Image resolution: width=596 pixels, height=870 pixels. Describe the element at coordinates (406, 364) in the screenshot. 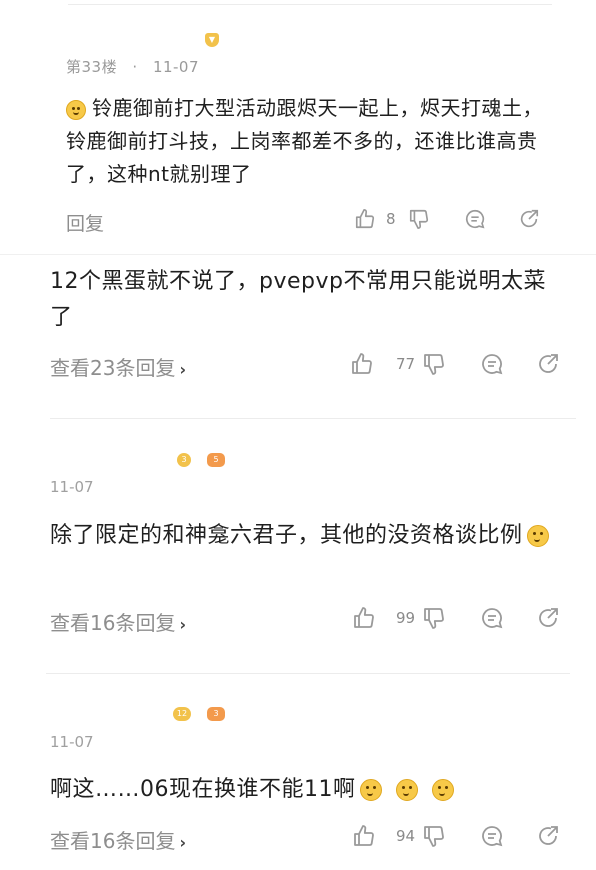

I see `like-count: 77` at that location.